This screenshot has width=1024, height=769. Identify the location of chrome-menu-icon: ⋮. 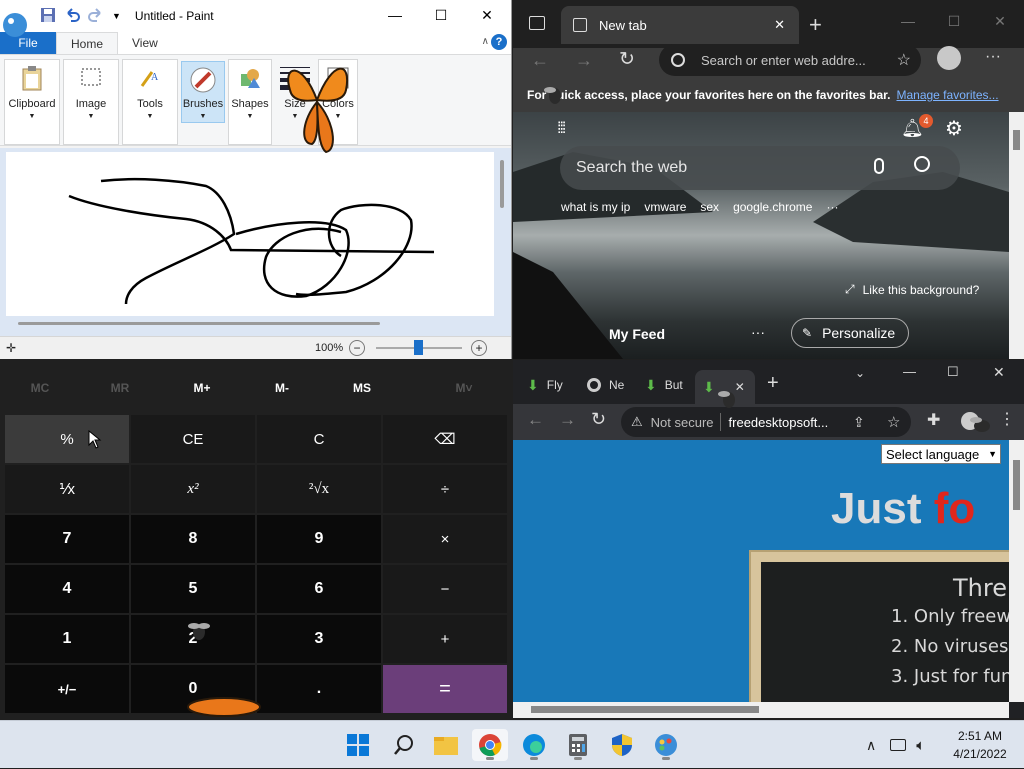
(1007, 419).